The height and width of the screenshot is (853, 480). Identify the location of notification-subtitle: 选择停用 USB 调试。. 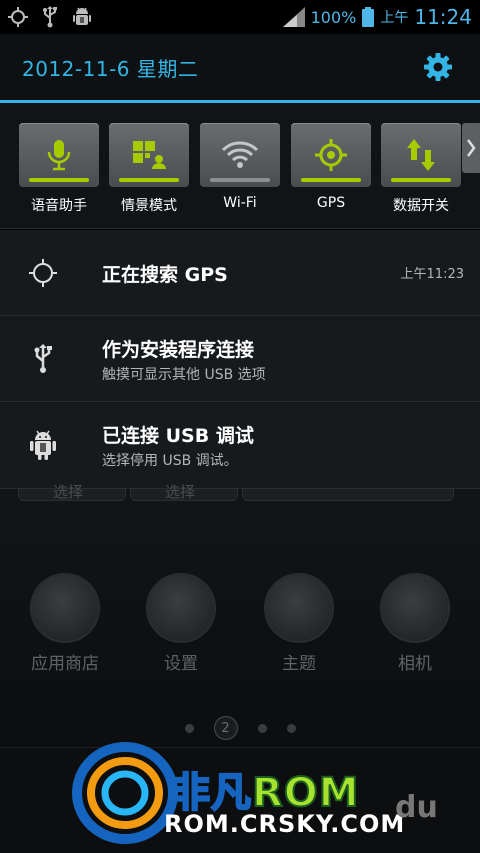
(170, 461).